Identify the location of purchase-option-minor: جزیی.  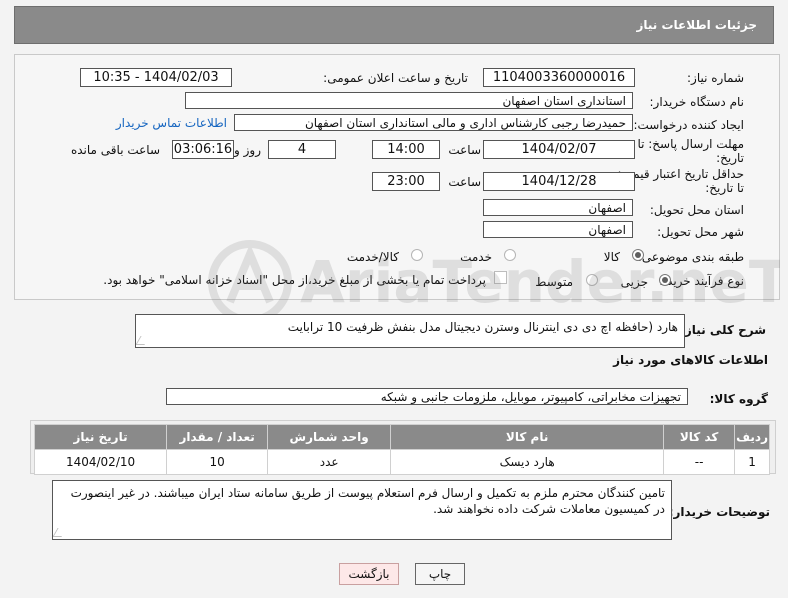
(634, 282).